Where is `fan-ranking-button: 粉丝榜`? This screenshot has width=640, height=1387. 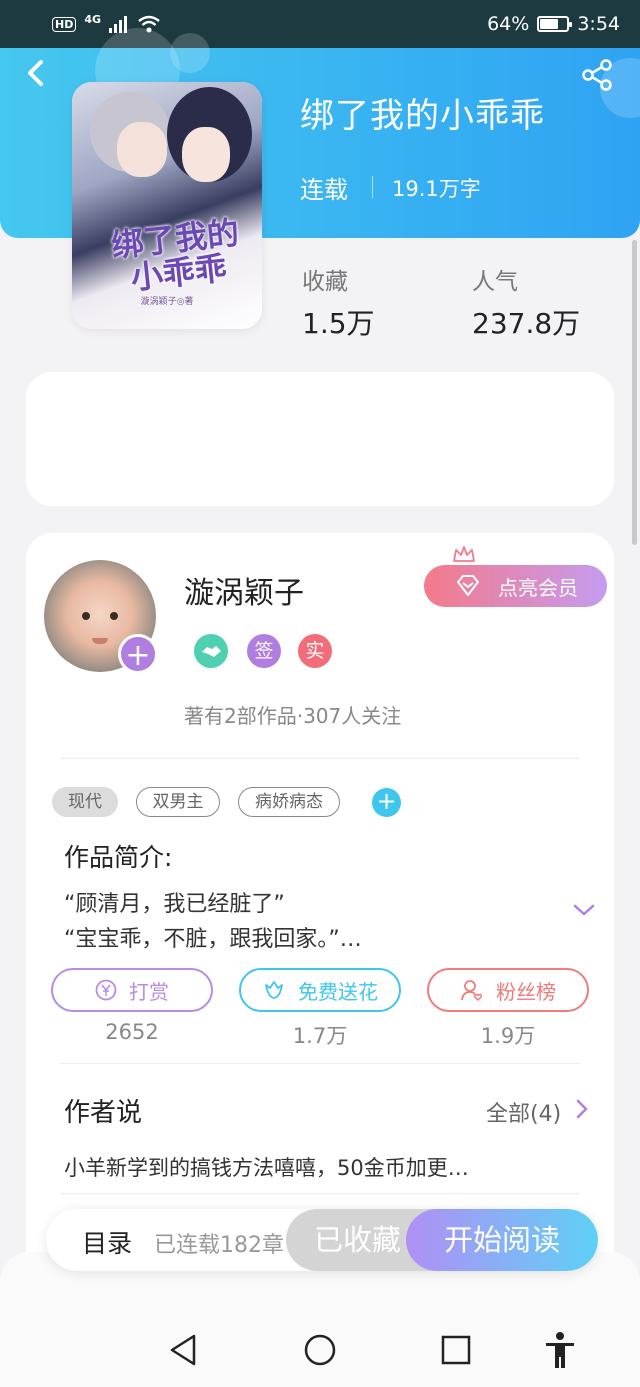
fan-ranking-button: 粉丝榜 is located at coordinates (508, 990).